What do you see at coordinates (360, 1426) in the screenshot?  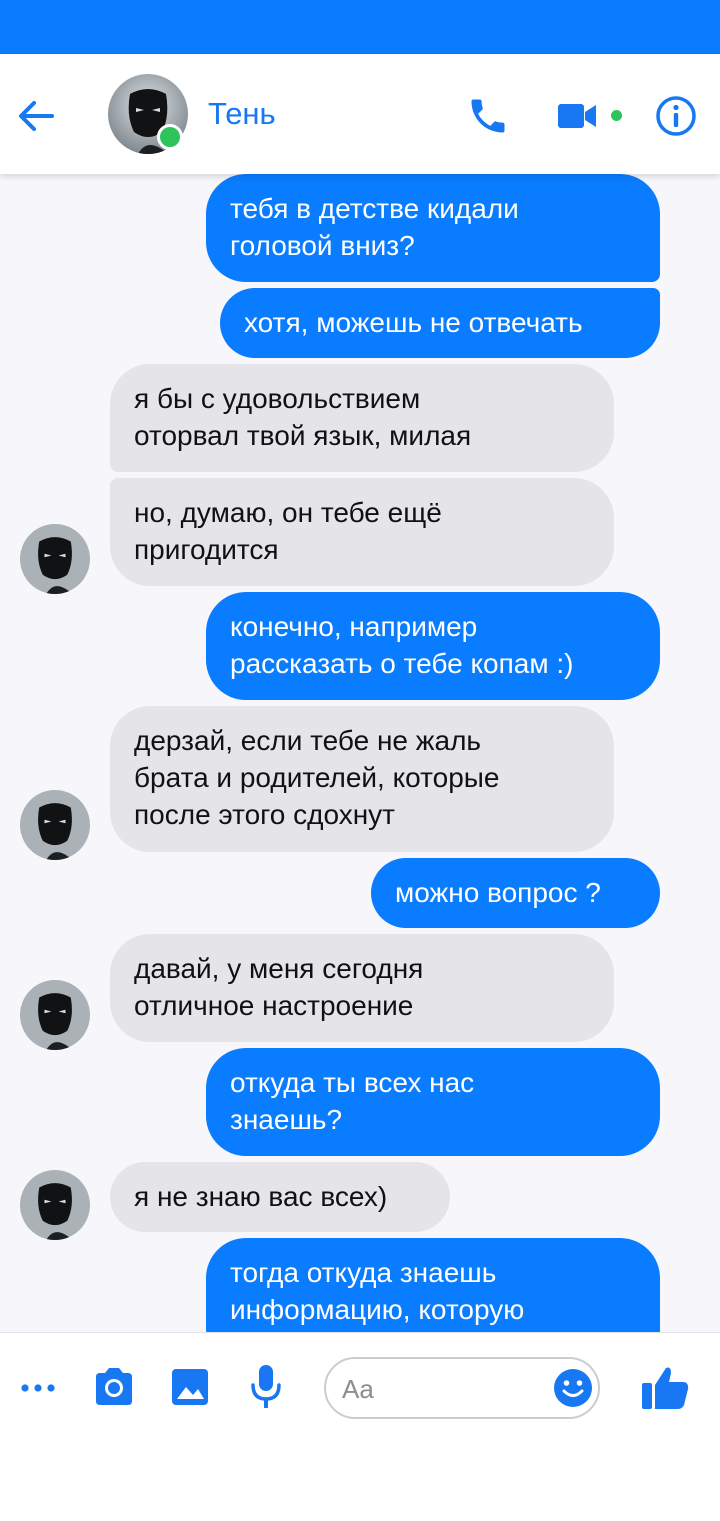 I see `message-composer` at bounding box center [360, 1426].